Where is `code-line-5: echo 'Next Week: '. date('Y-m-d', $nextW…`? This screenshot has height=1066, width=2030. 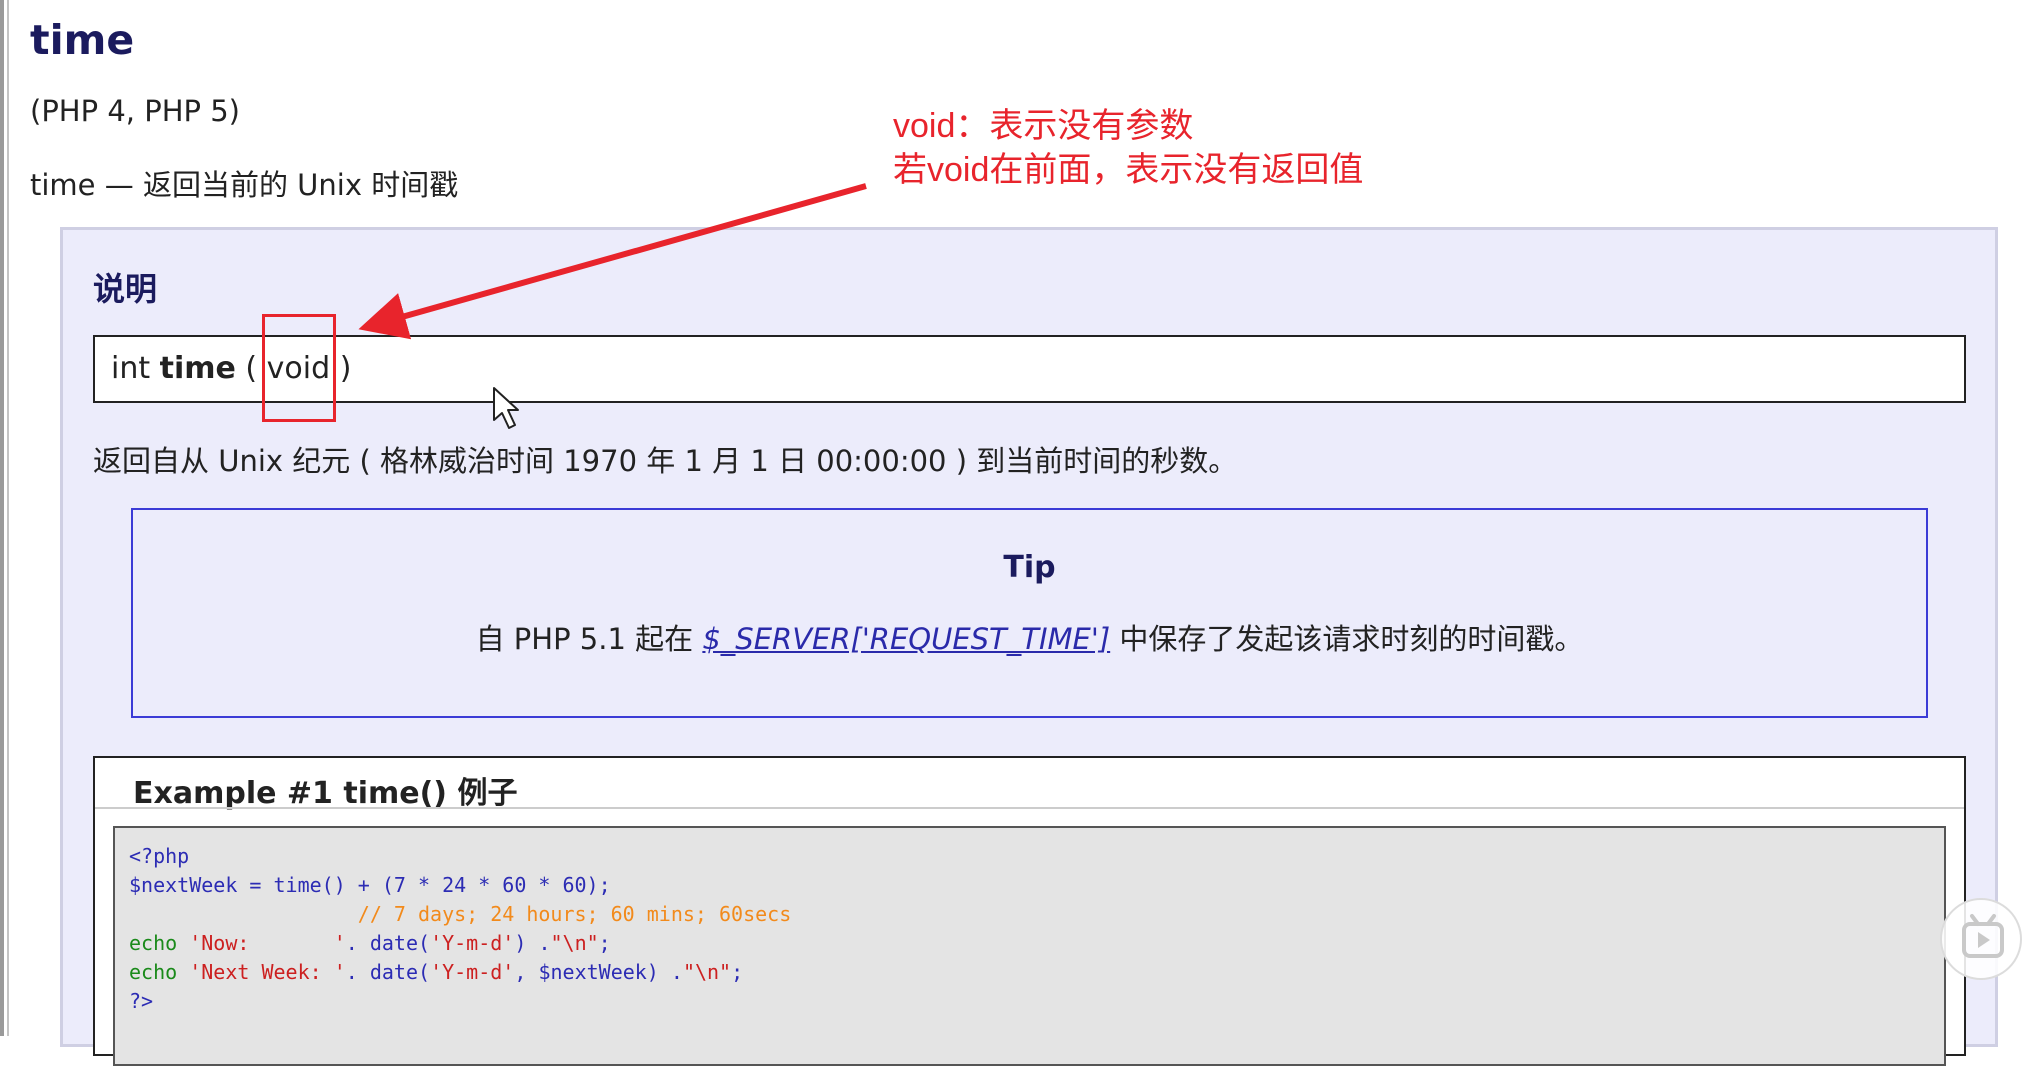 code-line-5: echo 'Next Week: '. date('Y-m-d', $nextW… is located at coordinates (436, 972).